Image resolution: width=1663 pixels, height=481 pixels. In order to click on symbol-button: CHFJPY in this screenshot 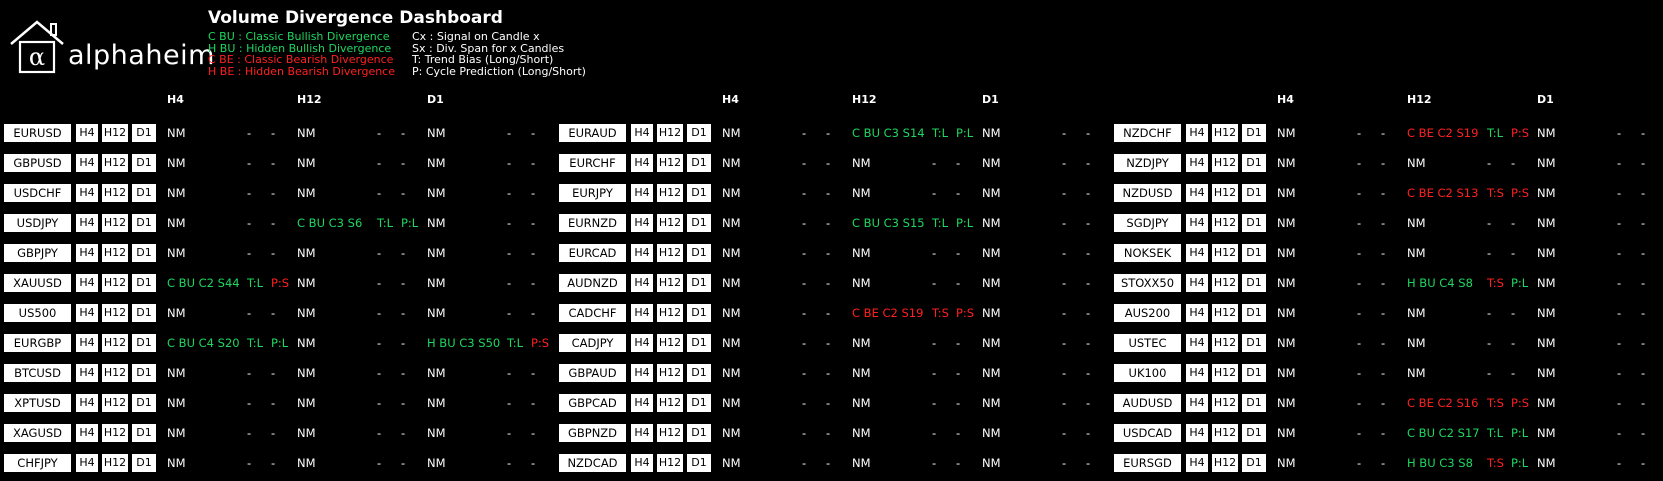, I will do `click(37, 463)`.